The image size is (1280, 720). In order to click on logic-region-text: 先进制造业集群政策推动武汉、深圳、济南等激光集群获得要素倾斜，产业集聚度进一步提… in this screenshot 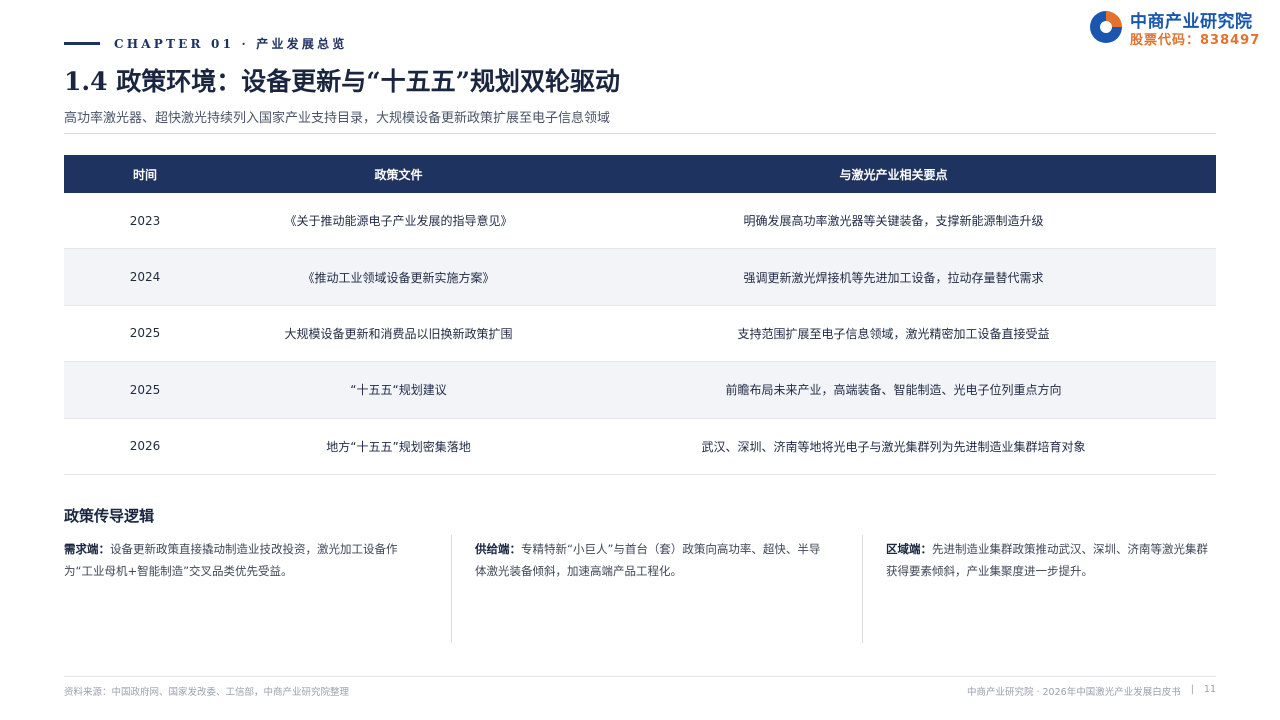, I will do `click(1047, 560)`.